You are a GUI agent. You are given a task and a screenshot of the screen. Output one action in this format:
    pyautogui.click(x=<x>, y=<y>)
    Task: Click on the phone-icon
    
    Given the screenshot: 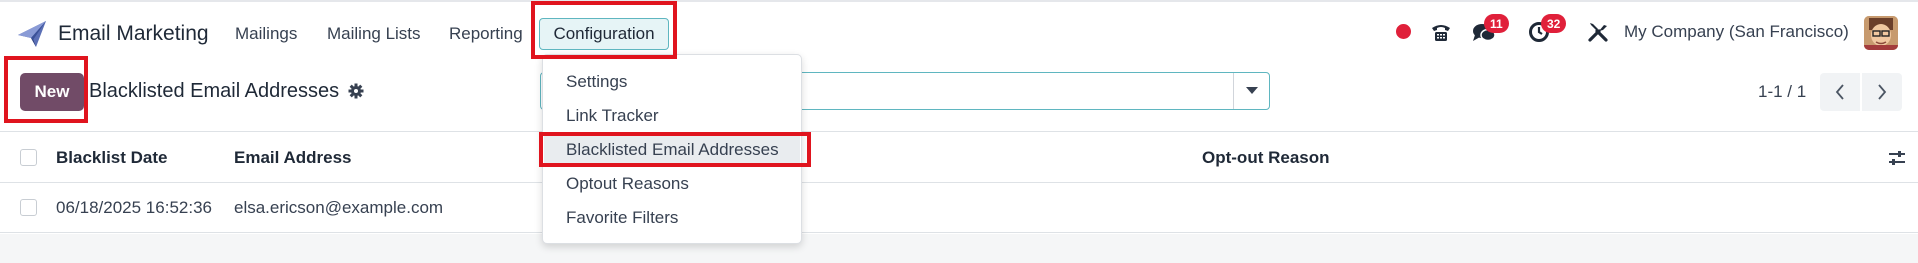 What is the action you would take?
    pyautogui.click(x=1441, y=32)
    